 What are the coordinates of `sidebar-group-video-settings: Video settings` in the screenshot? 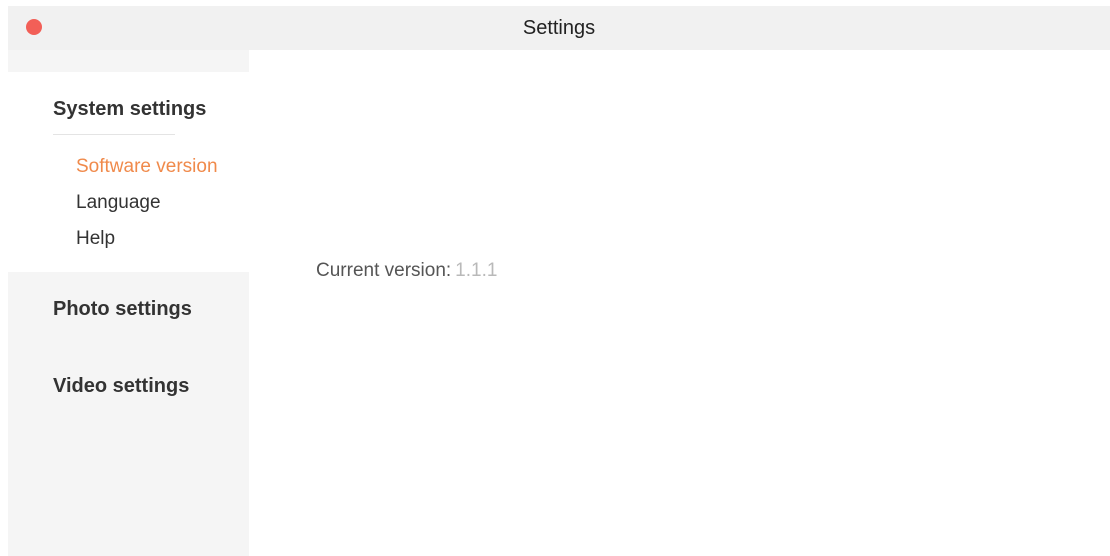 It's located at (121, 386).